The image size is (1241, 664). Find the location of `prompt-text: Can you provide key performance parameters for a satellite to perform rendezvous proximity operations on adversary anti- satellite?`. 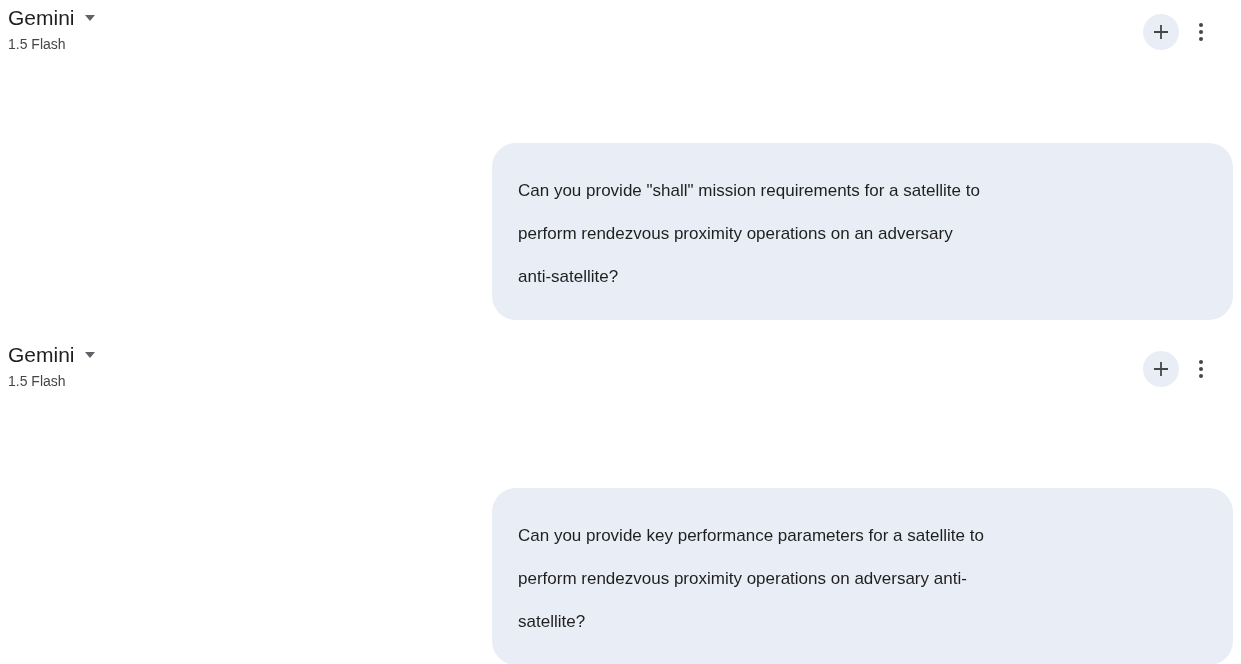

prompt-text: Can you provide key performance parameters for a satellite to perform rendezvous proximity operations on adversary anti- satellite? is located at coordinates (751, 579).